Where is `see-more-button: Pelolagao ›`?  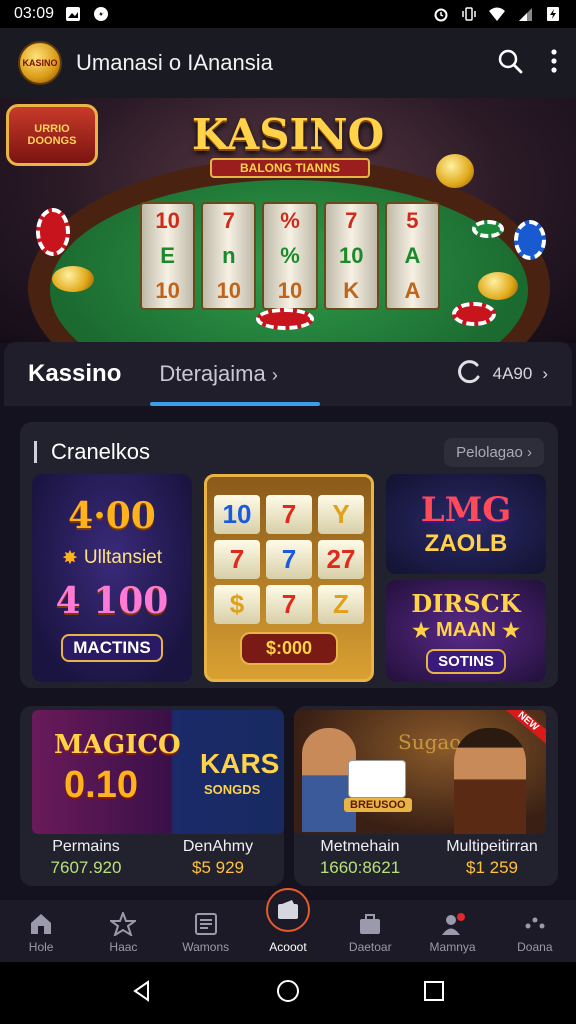
see-more-button: Pelolagao › is located at coordinates (494, 452).